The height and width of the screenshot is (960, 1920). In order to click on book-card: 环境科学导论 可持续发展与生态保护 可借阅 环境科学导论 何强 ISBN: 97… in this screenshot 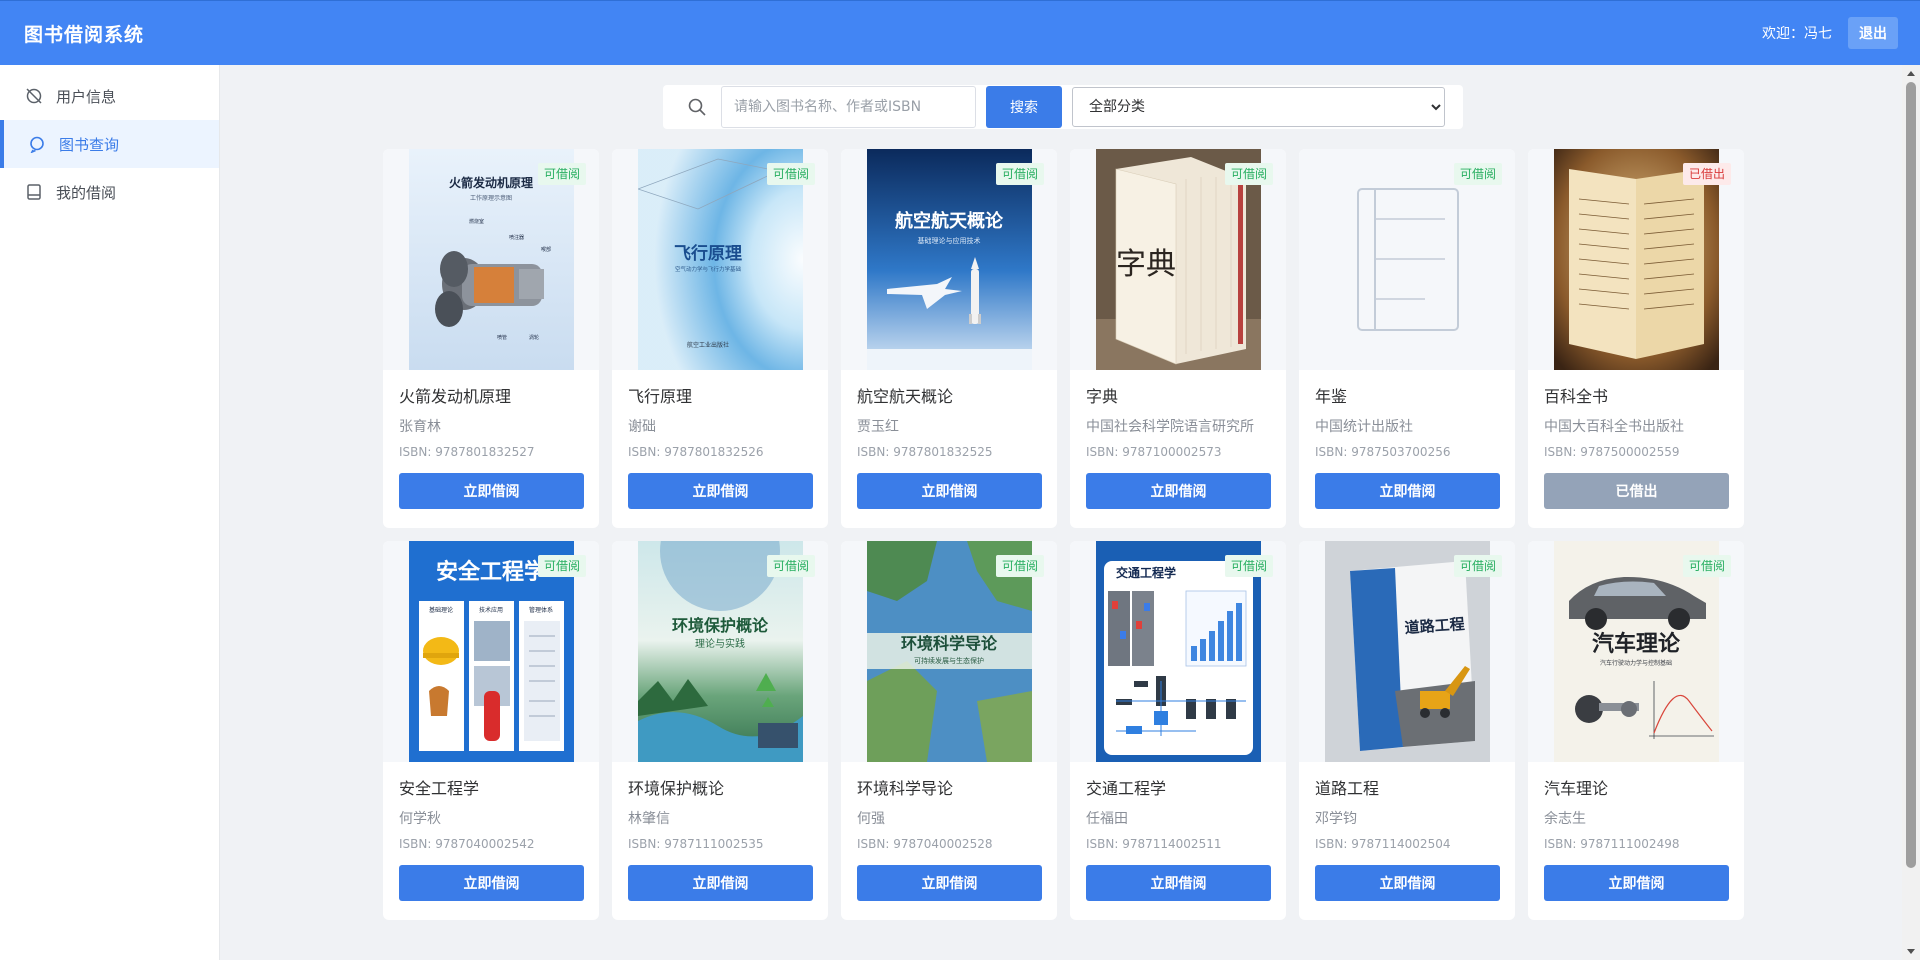, I will do `click(949, 730)`.